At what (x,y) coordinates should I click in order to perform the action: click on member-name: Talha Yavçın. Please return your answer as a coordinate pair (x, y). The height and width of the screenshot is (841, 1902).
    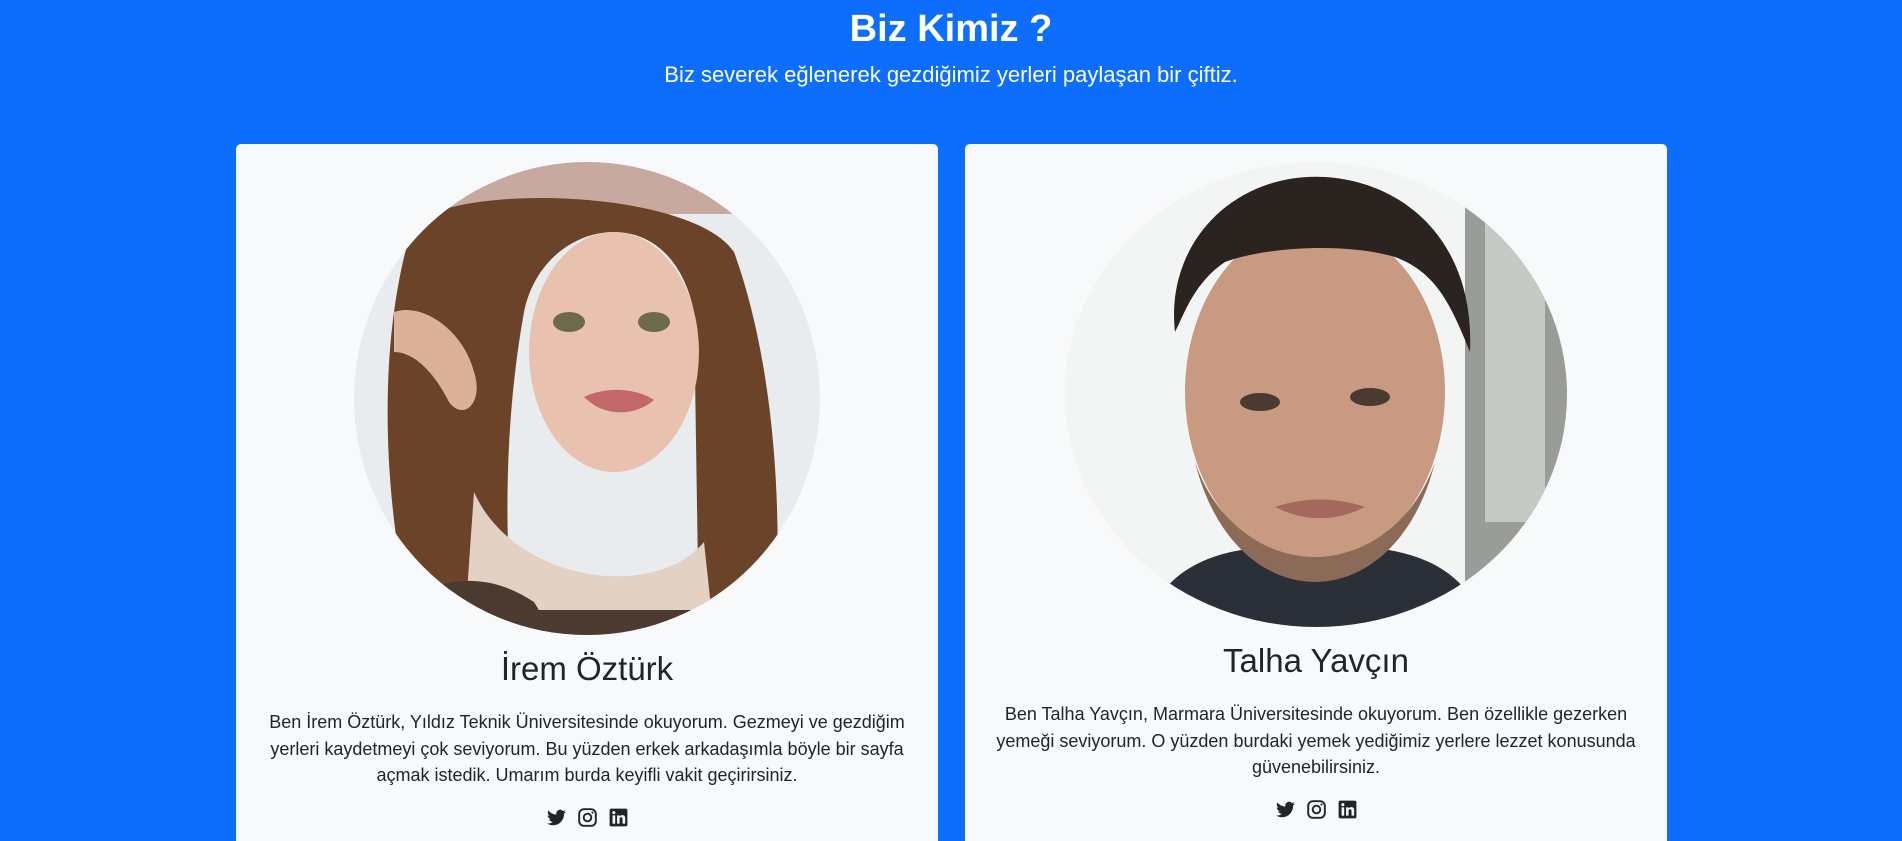
    Looking at the image, I should click on (1316, 660).